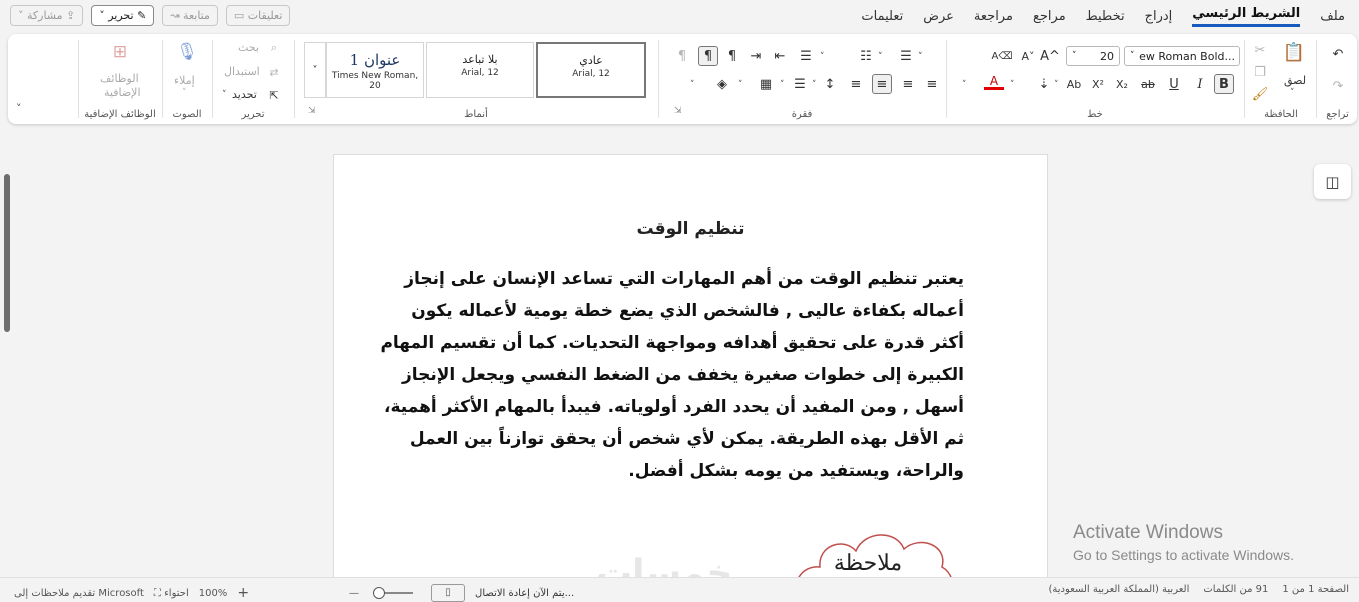 The image size is (1359, 602). Describe the element at coordinates (1294, 52) in the screenshot. I see `paste-icon: 📋` at that location.